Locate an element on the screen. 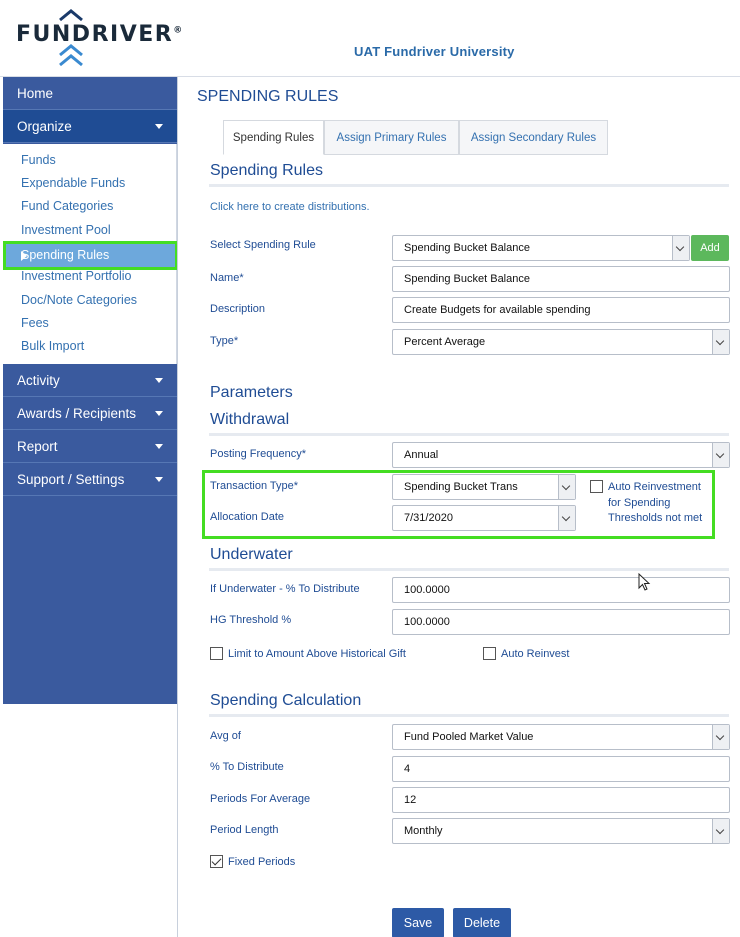 This screenshot has height=937, width=740. section-spending-rules: Spending Rules is located at coordinates (266, 170).